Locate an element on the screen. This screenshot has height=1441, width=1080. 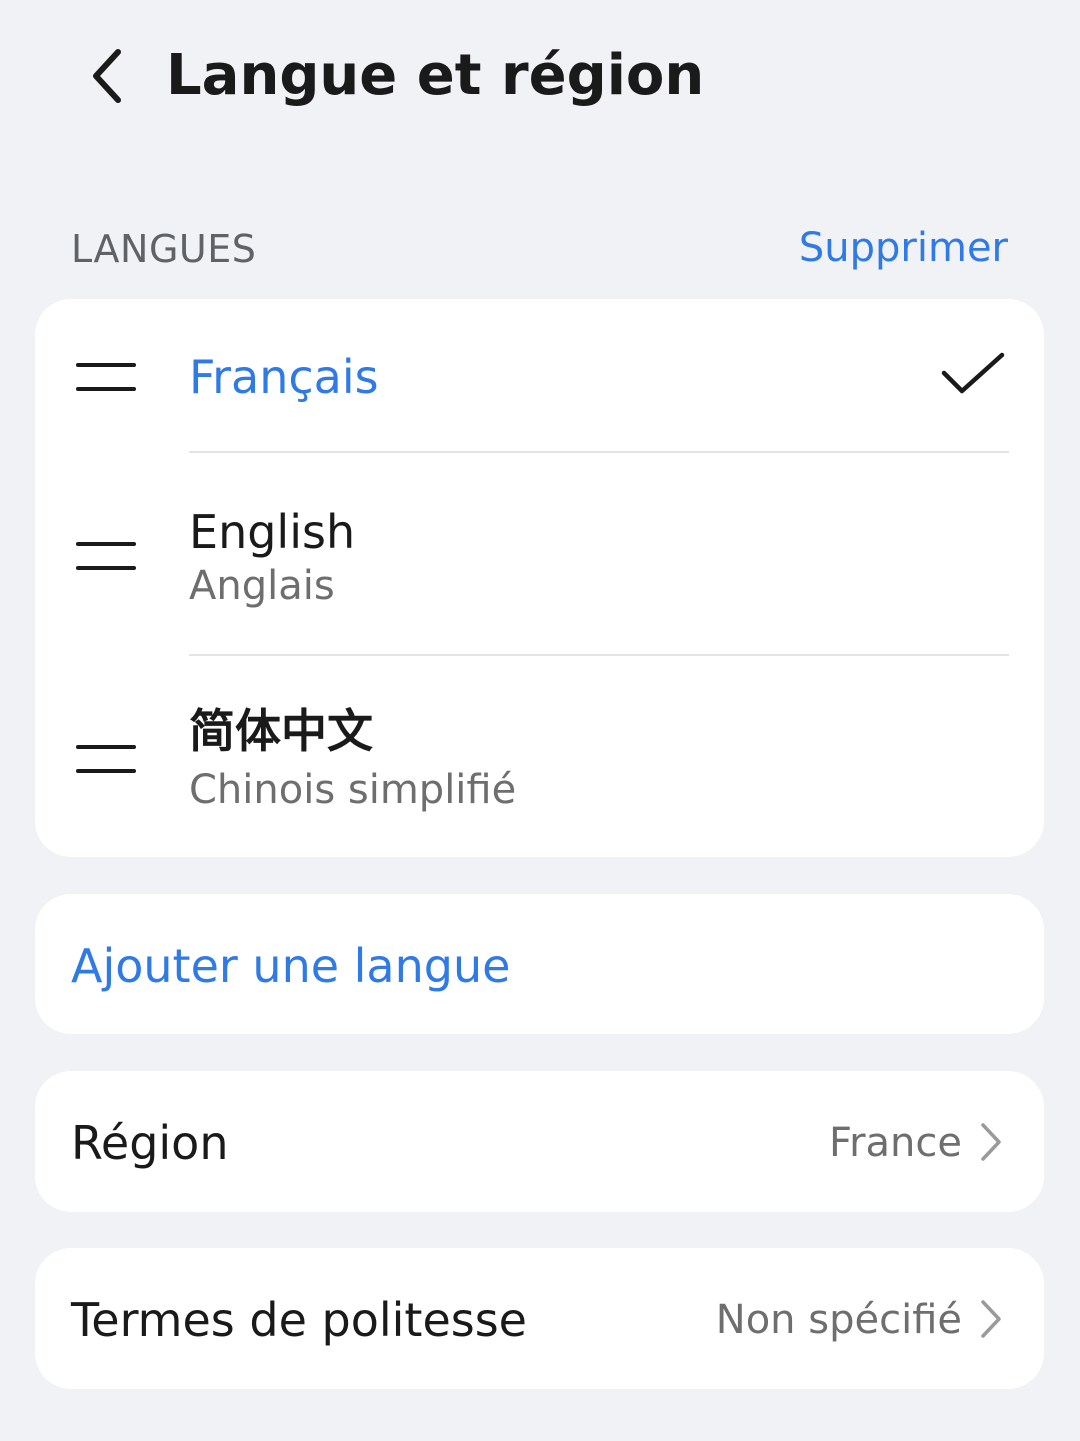
back-button is located at coordinates (106, 76).